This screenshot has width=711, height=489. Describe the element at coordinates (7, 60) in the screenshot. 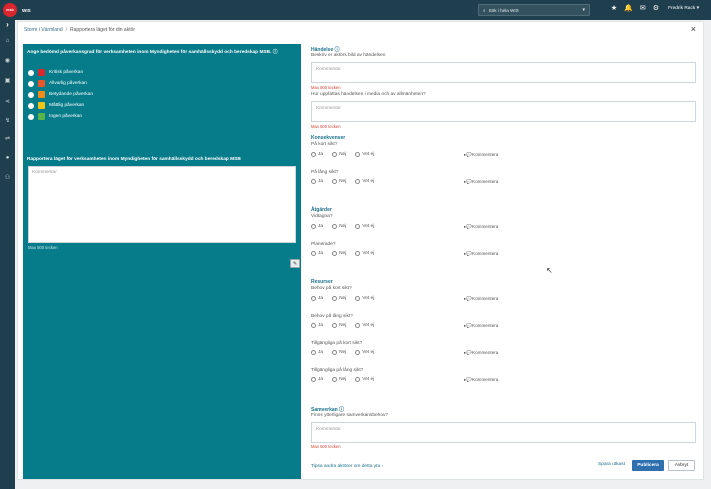

I see `globe-icon: ◉` at that location.